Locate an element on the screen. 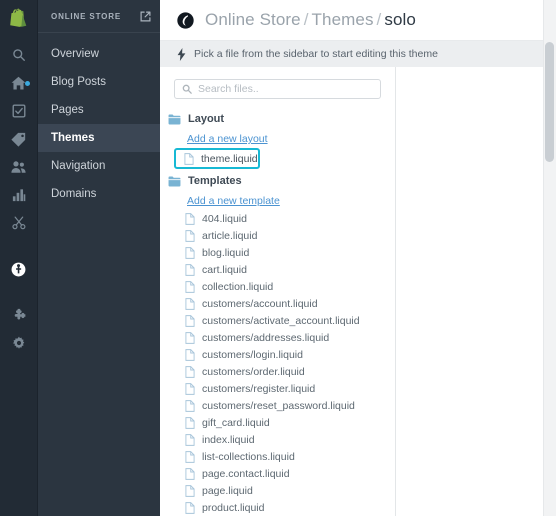 This screenshot has height=516, width=556. file-name: blog.liquid is located at coordinates (226, 252).